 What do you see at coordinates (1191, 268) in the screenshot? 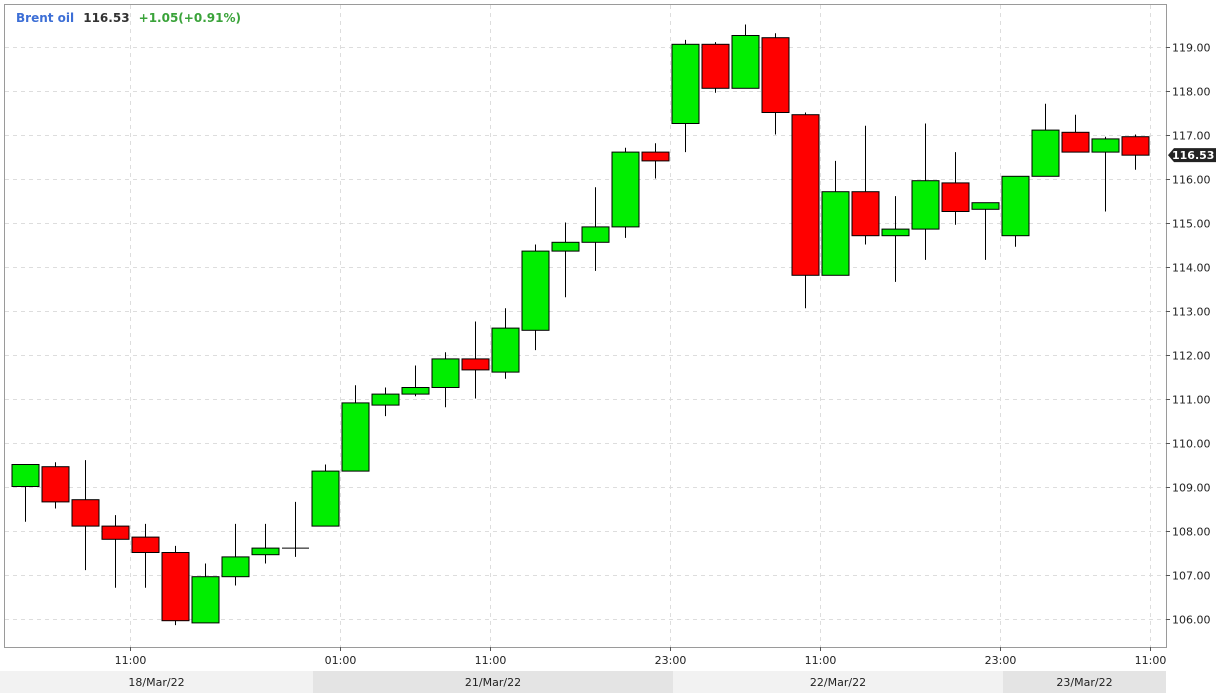
I see `price-tick-label: 114.00` at bounding box center [1191, 268].